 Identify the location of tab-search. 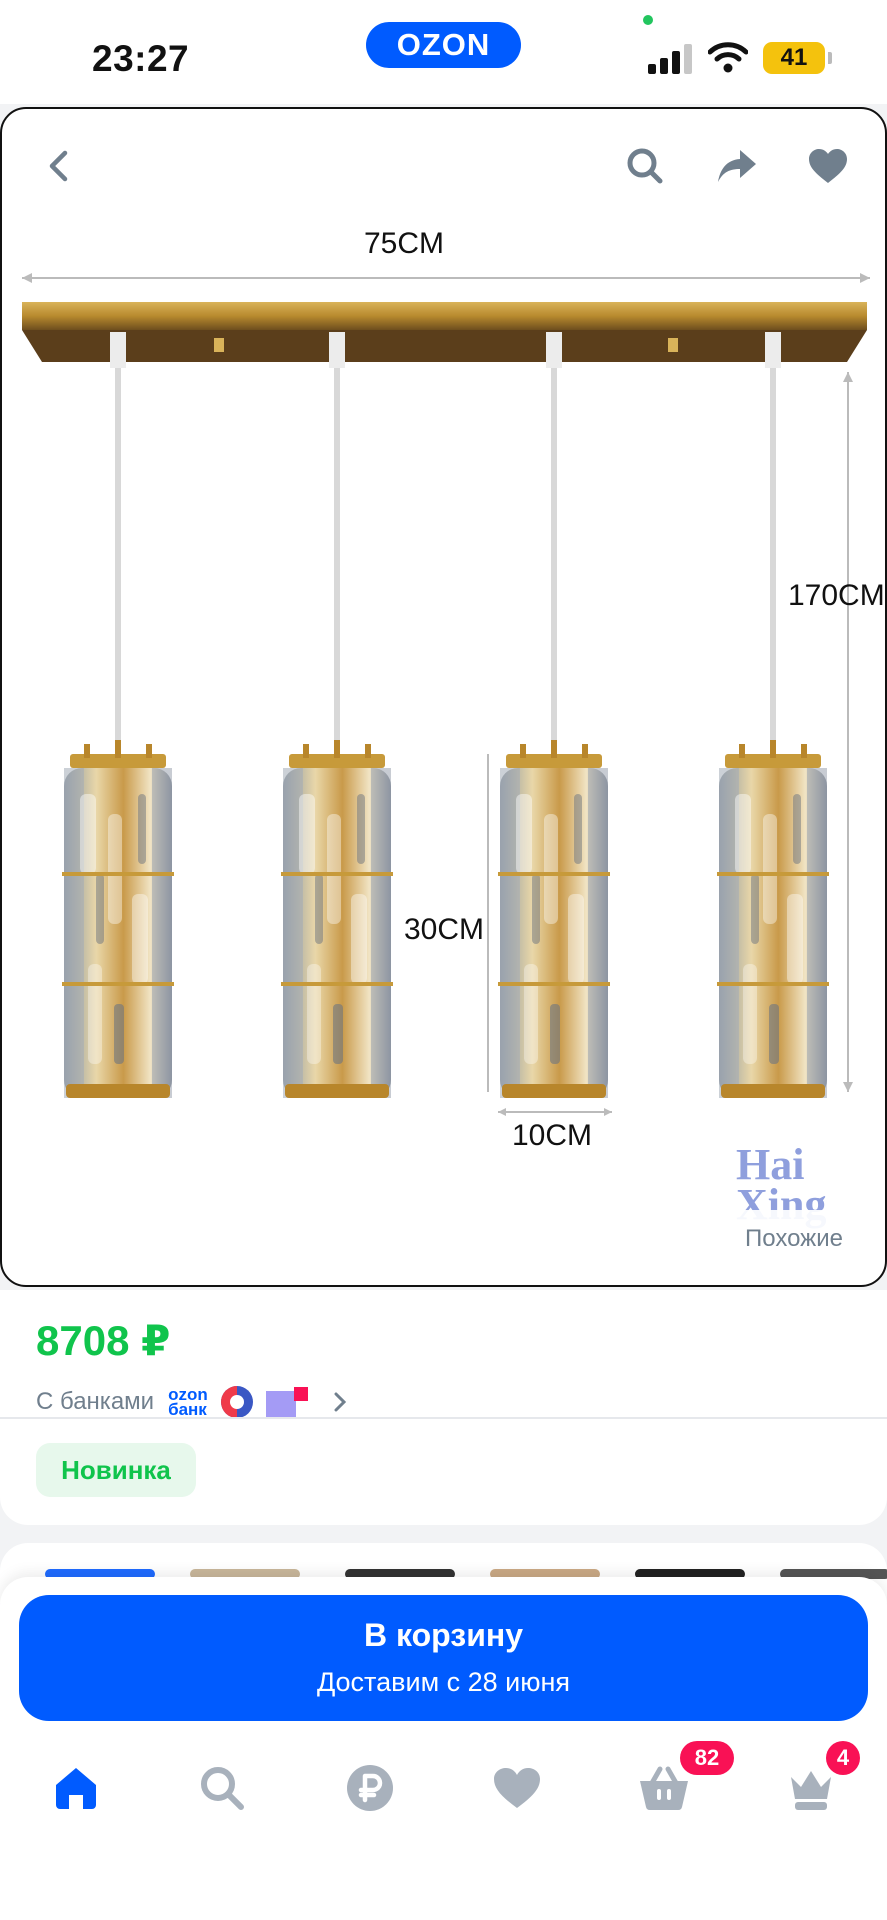
(222, 1788).